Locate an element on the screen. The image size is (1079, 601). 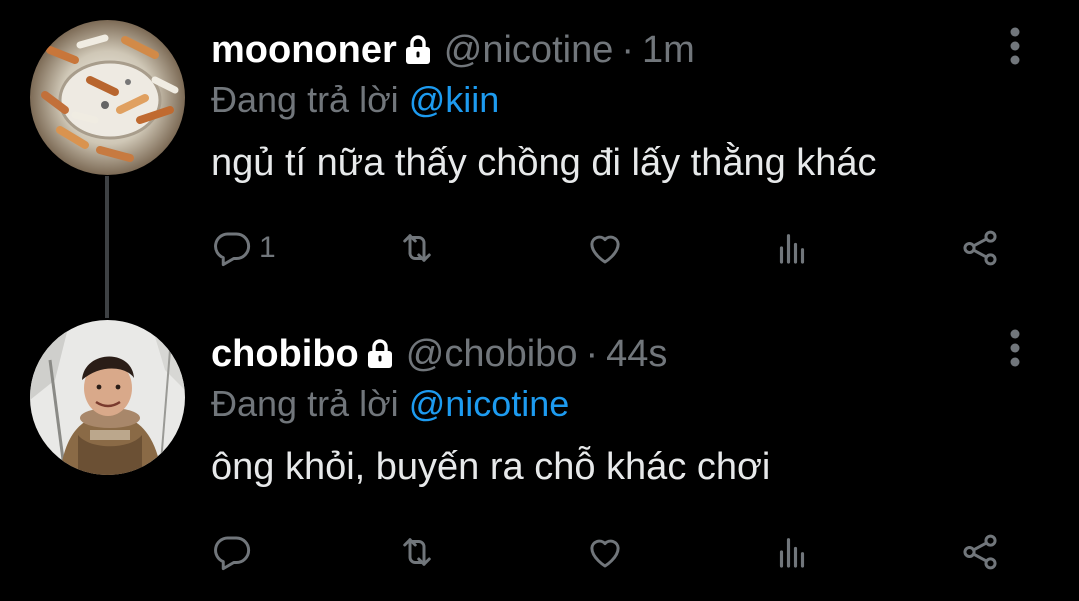
tweet-header: chobibo @chobibo · 44s is located at coordinates (439, 354).